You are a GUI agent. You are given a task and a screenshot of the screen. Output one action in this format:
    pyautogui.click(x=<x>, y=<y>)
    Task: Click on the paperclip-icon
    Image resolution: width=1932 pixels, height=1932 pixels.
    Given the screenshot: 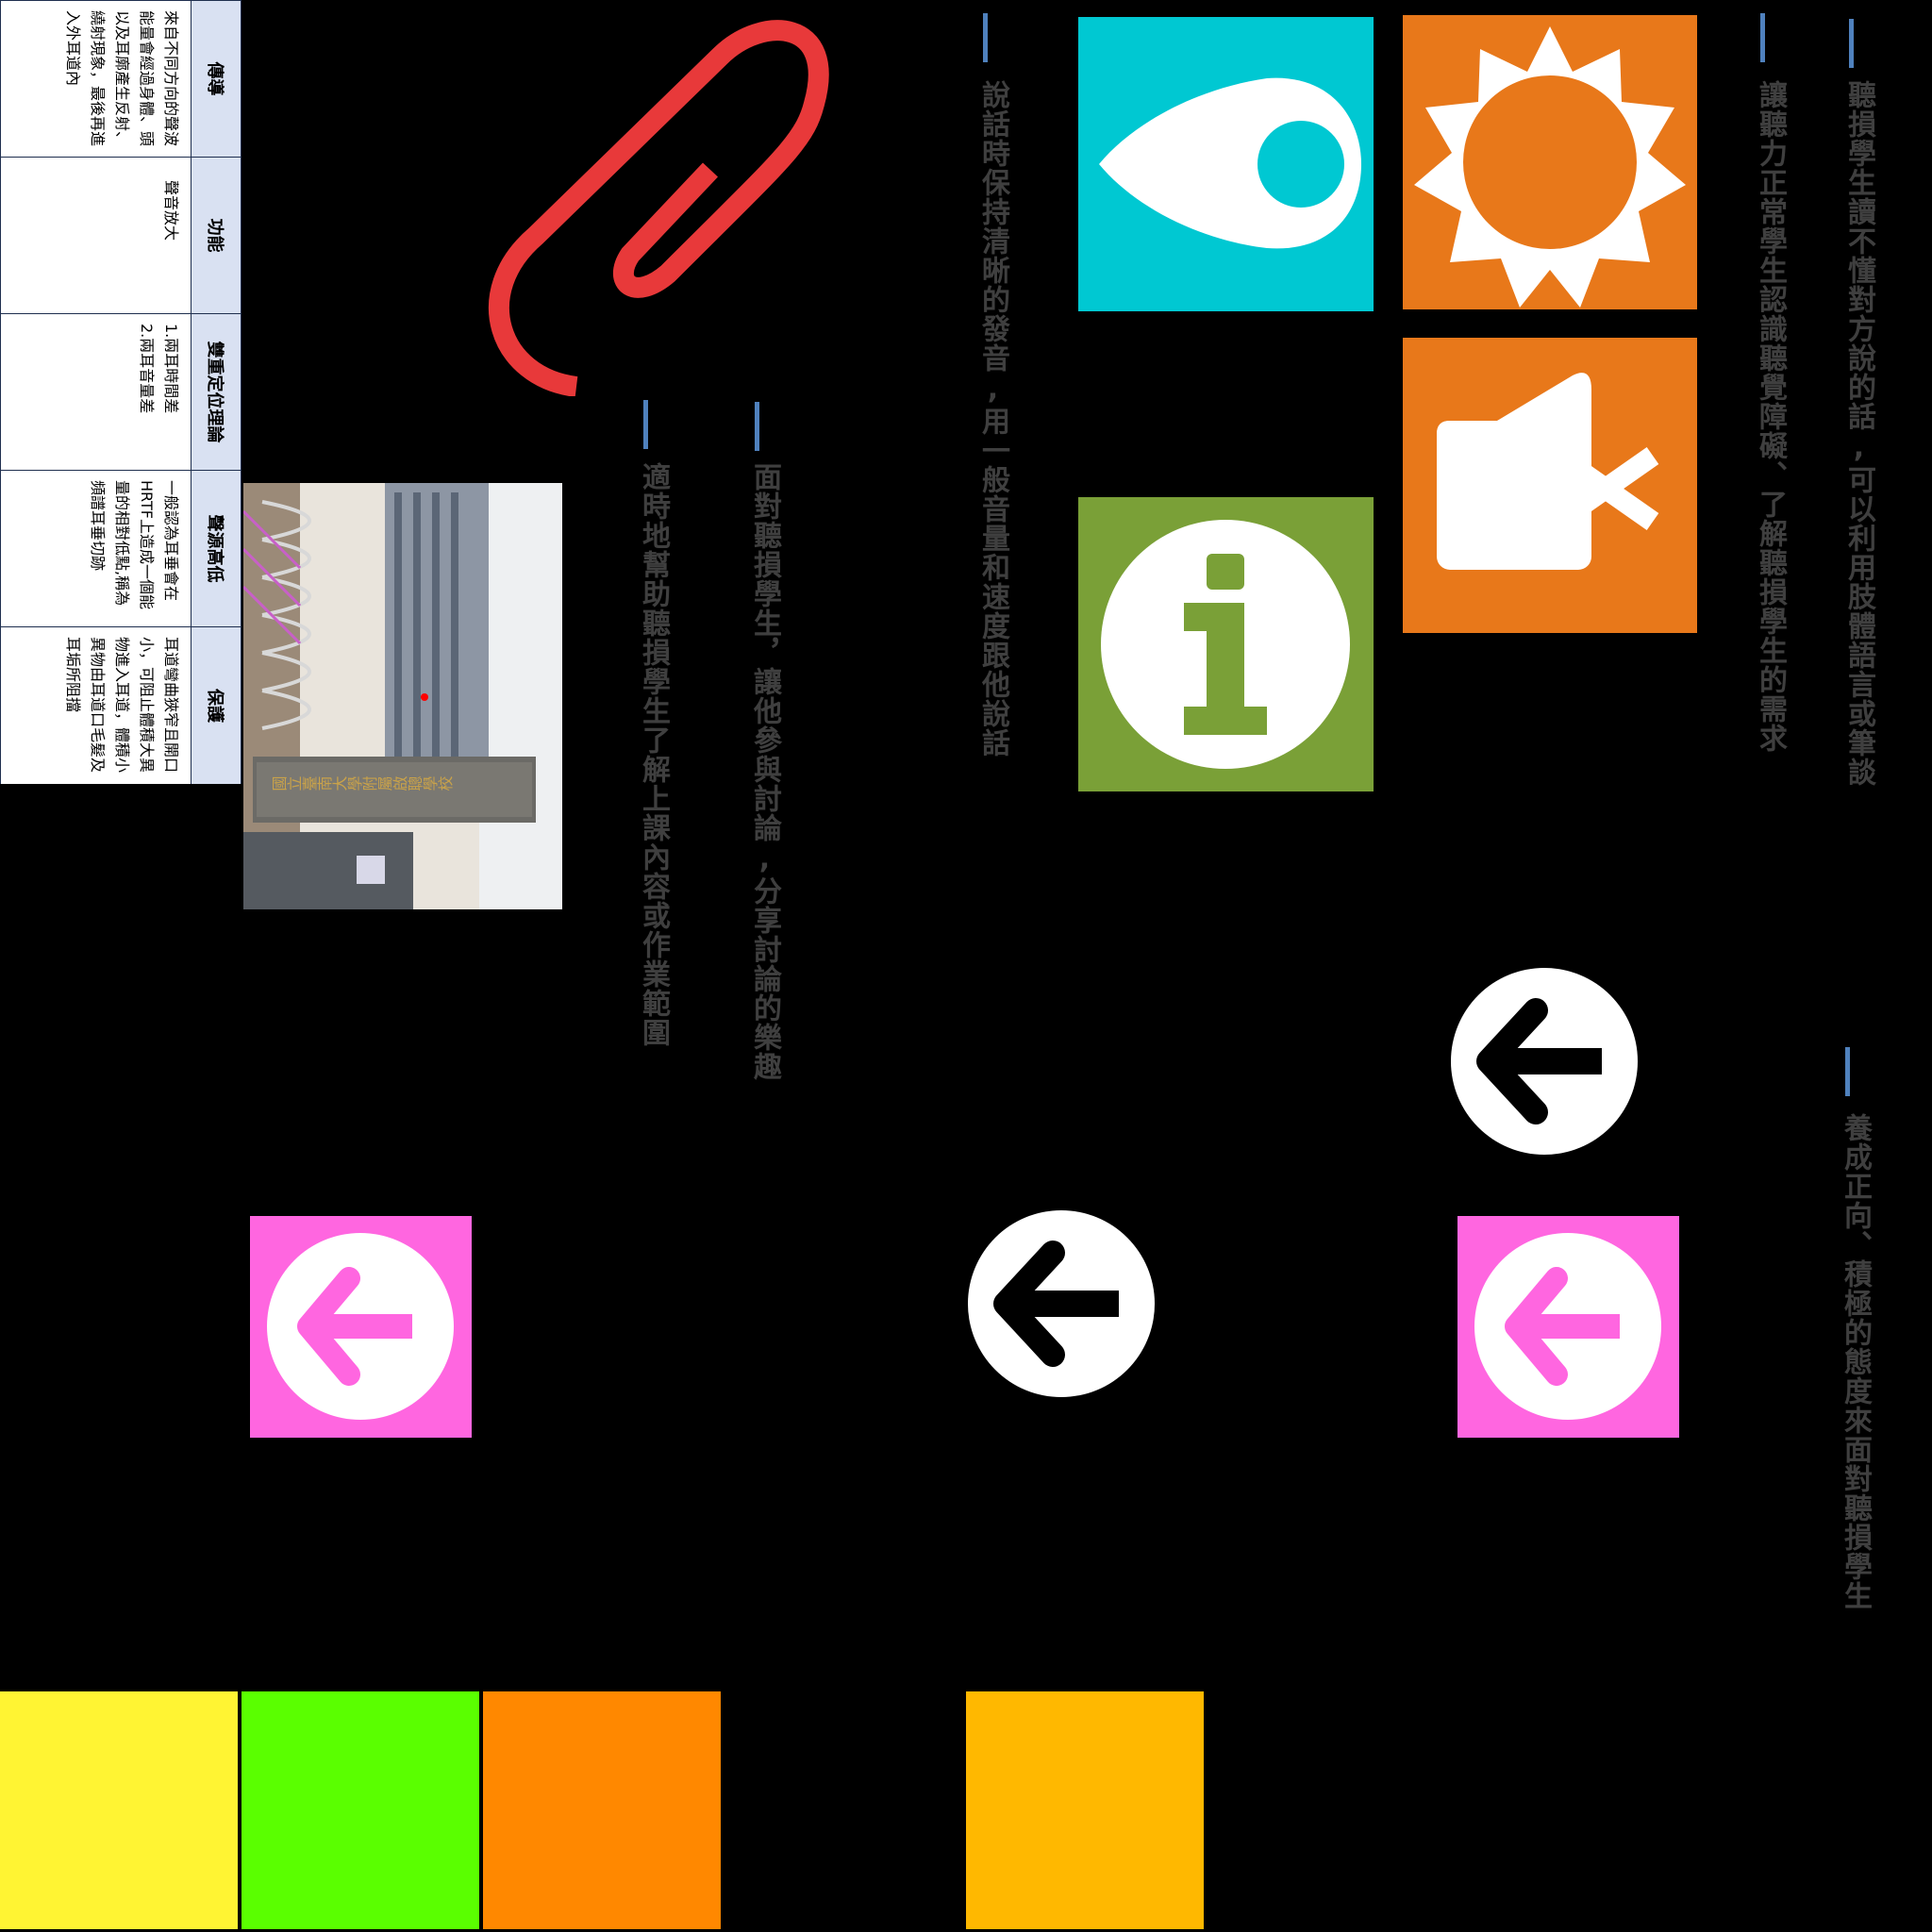 What is the action you would take?
    pyautogui.click(x=655, y=198)
    